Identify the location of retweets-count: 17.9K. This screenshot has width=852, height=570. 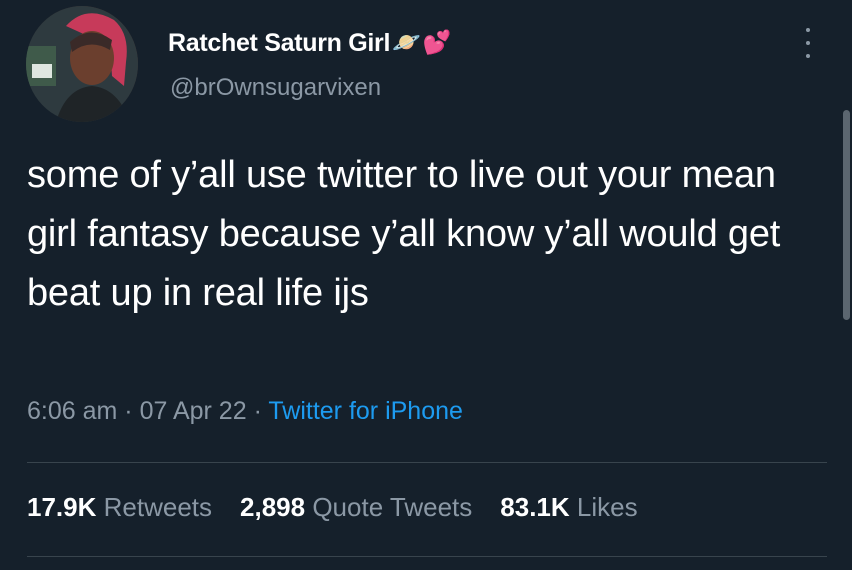
(62, 507).